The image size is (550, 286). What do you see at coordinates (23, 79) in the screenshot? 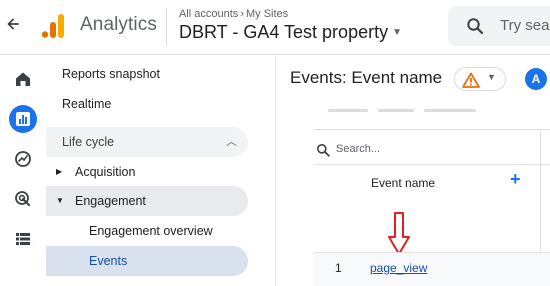
I see `home-icon` at bounding box center [23, 79].